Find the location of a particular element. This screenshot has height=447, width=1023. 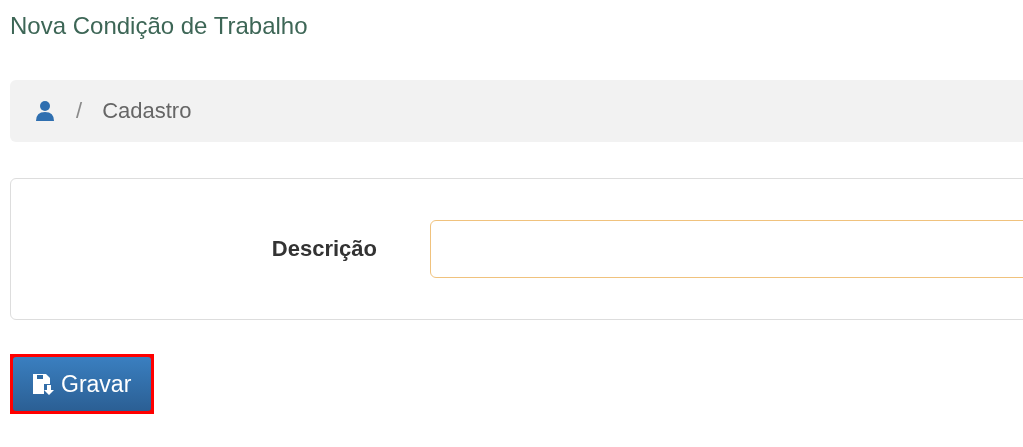

breadcrumb-item: Cadastro is located at coordinates (147, 111).